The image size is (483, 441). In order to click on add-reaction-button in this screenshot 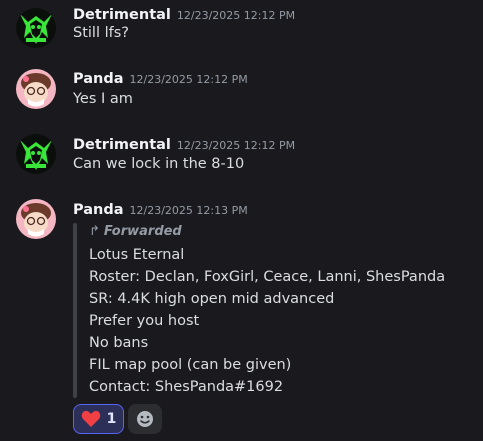, I will do `click(145, 419)`.